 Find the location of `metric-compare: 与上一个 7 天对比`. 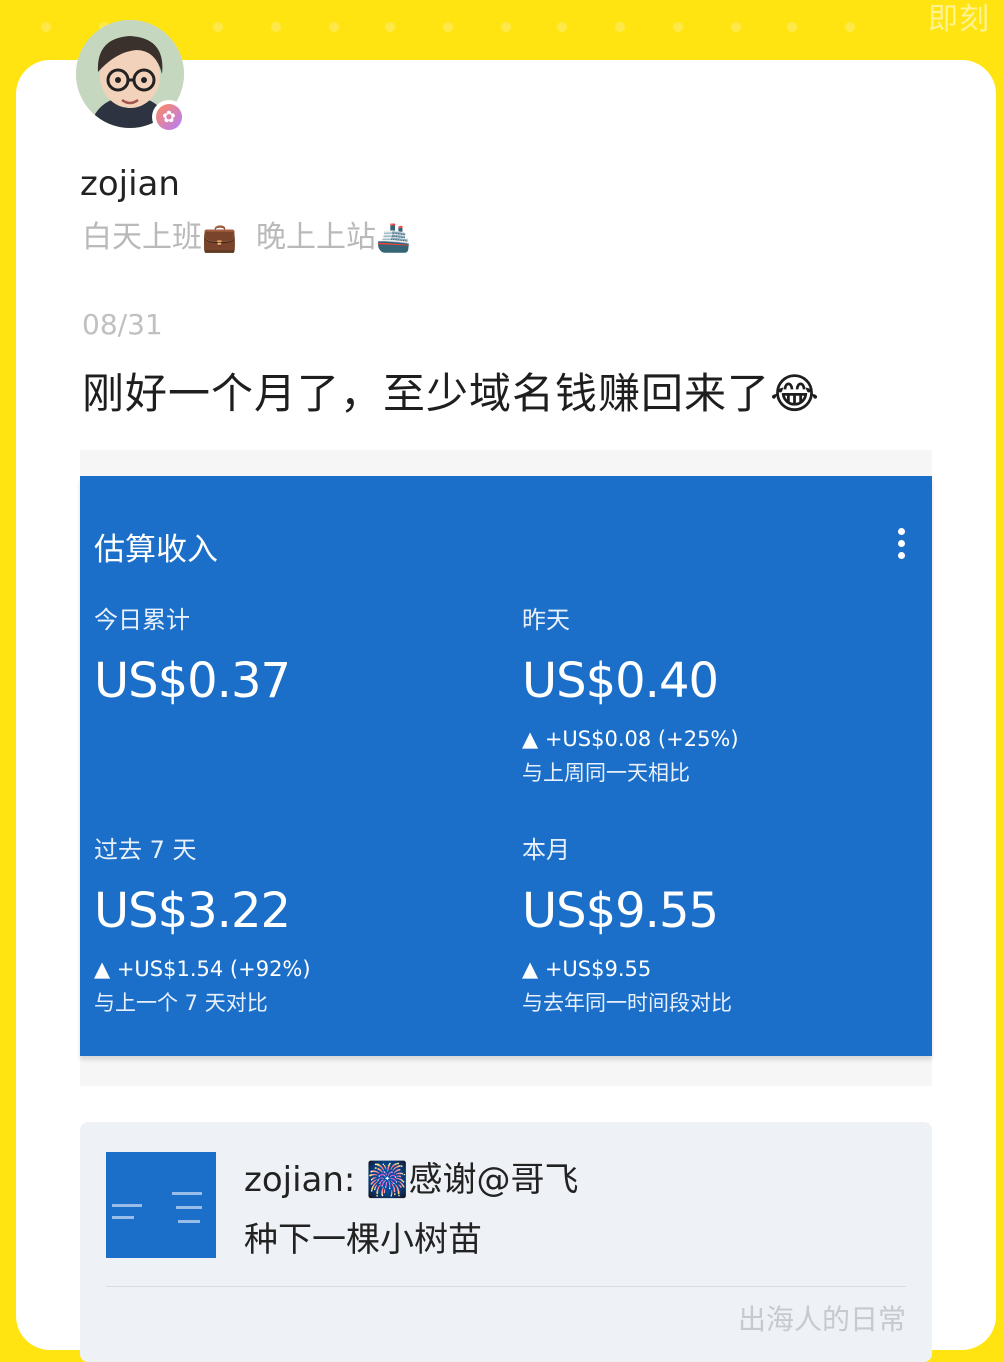

metric-compare: 与上一个 7 天对比 is located at coordinates (181, 1003).